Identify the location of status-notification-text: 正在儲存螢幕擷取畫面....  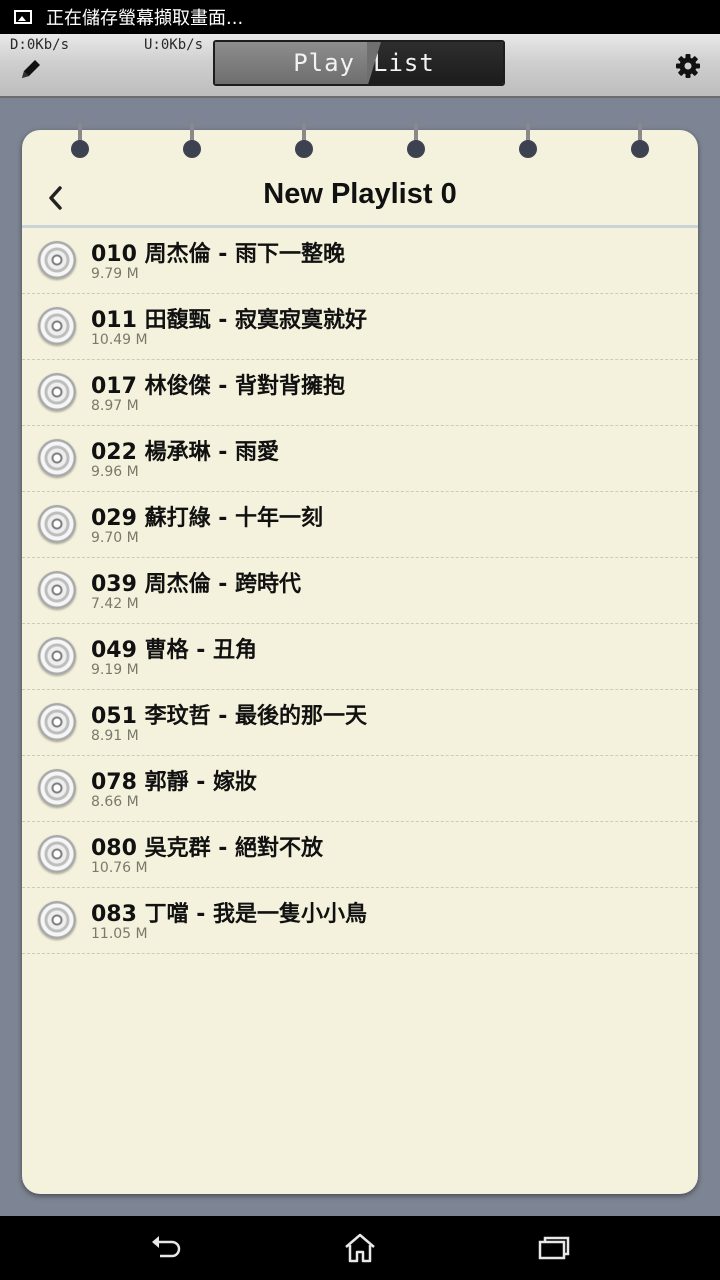
(145, 18).